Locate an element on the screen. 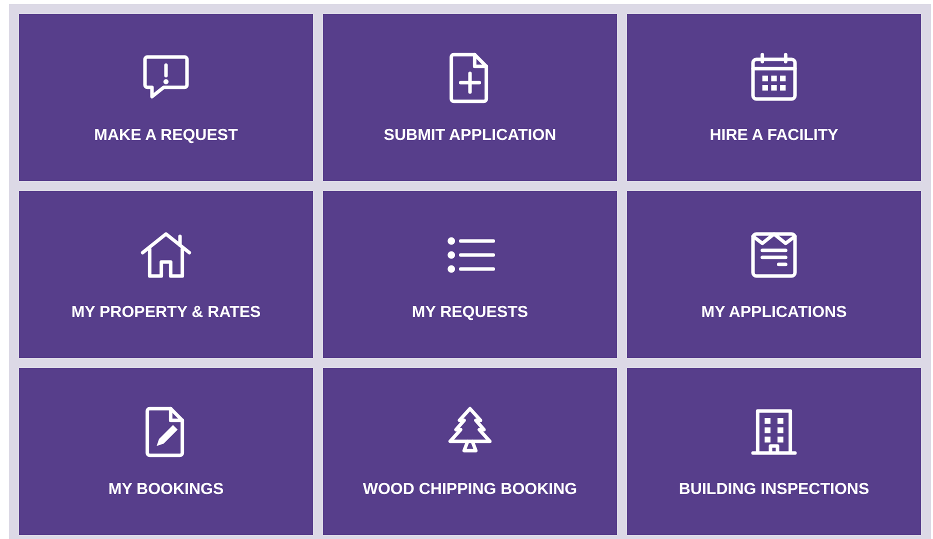 This screenshot has width=933, height=539. tile-label: BUILDING INSPECTIONS is located at coordinates (774, 490).